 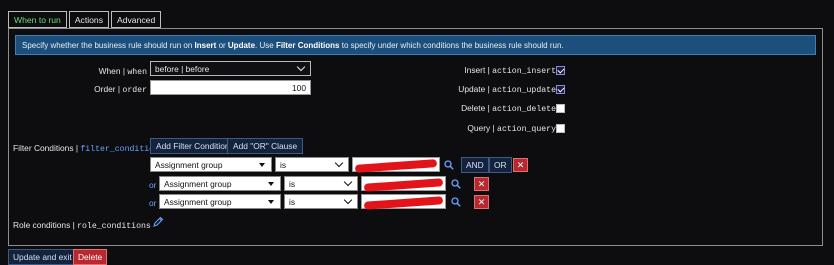 I want to click on when-label: When | when, so click(x=122, y=71).